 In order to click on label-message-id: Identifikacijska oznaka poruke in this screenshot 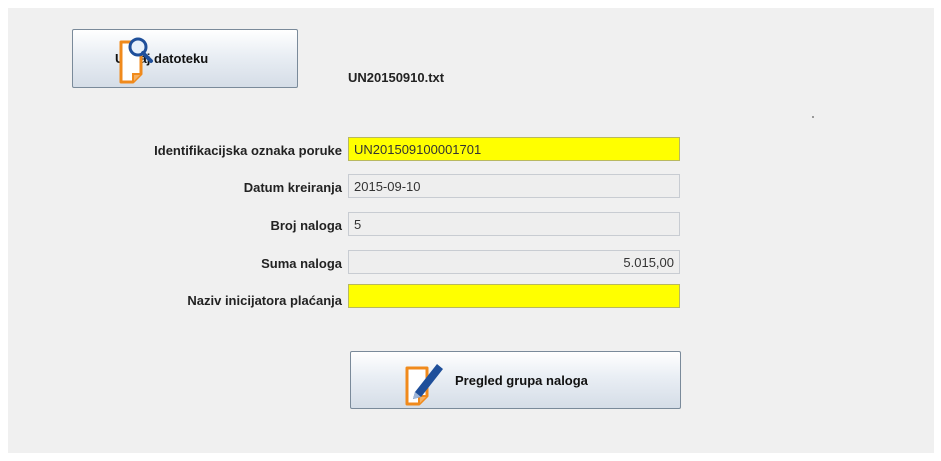, I will do `click(248, 150)`.